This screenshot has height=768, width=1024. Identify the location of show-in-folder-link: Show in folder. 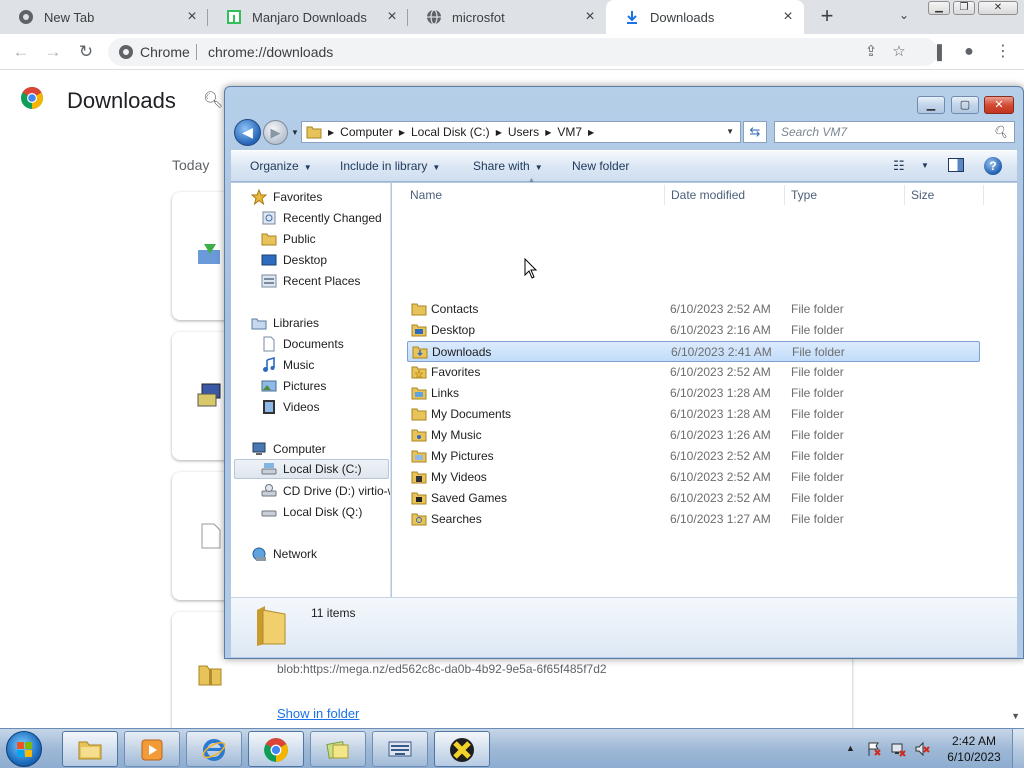
(318, 713).